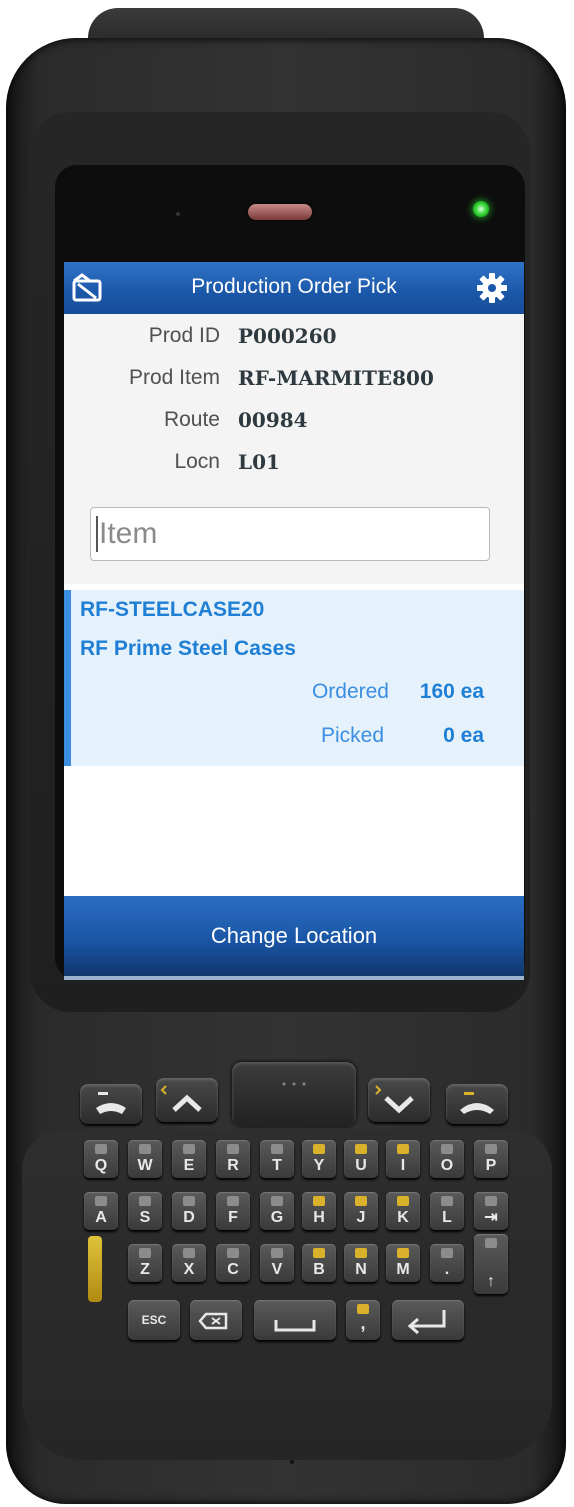 The width and height of the screenshot is (574, 1507). I want to click on end-call-button, so click(477, 1104).